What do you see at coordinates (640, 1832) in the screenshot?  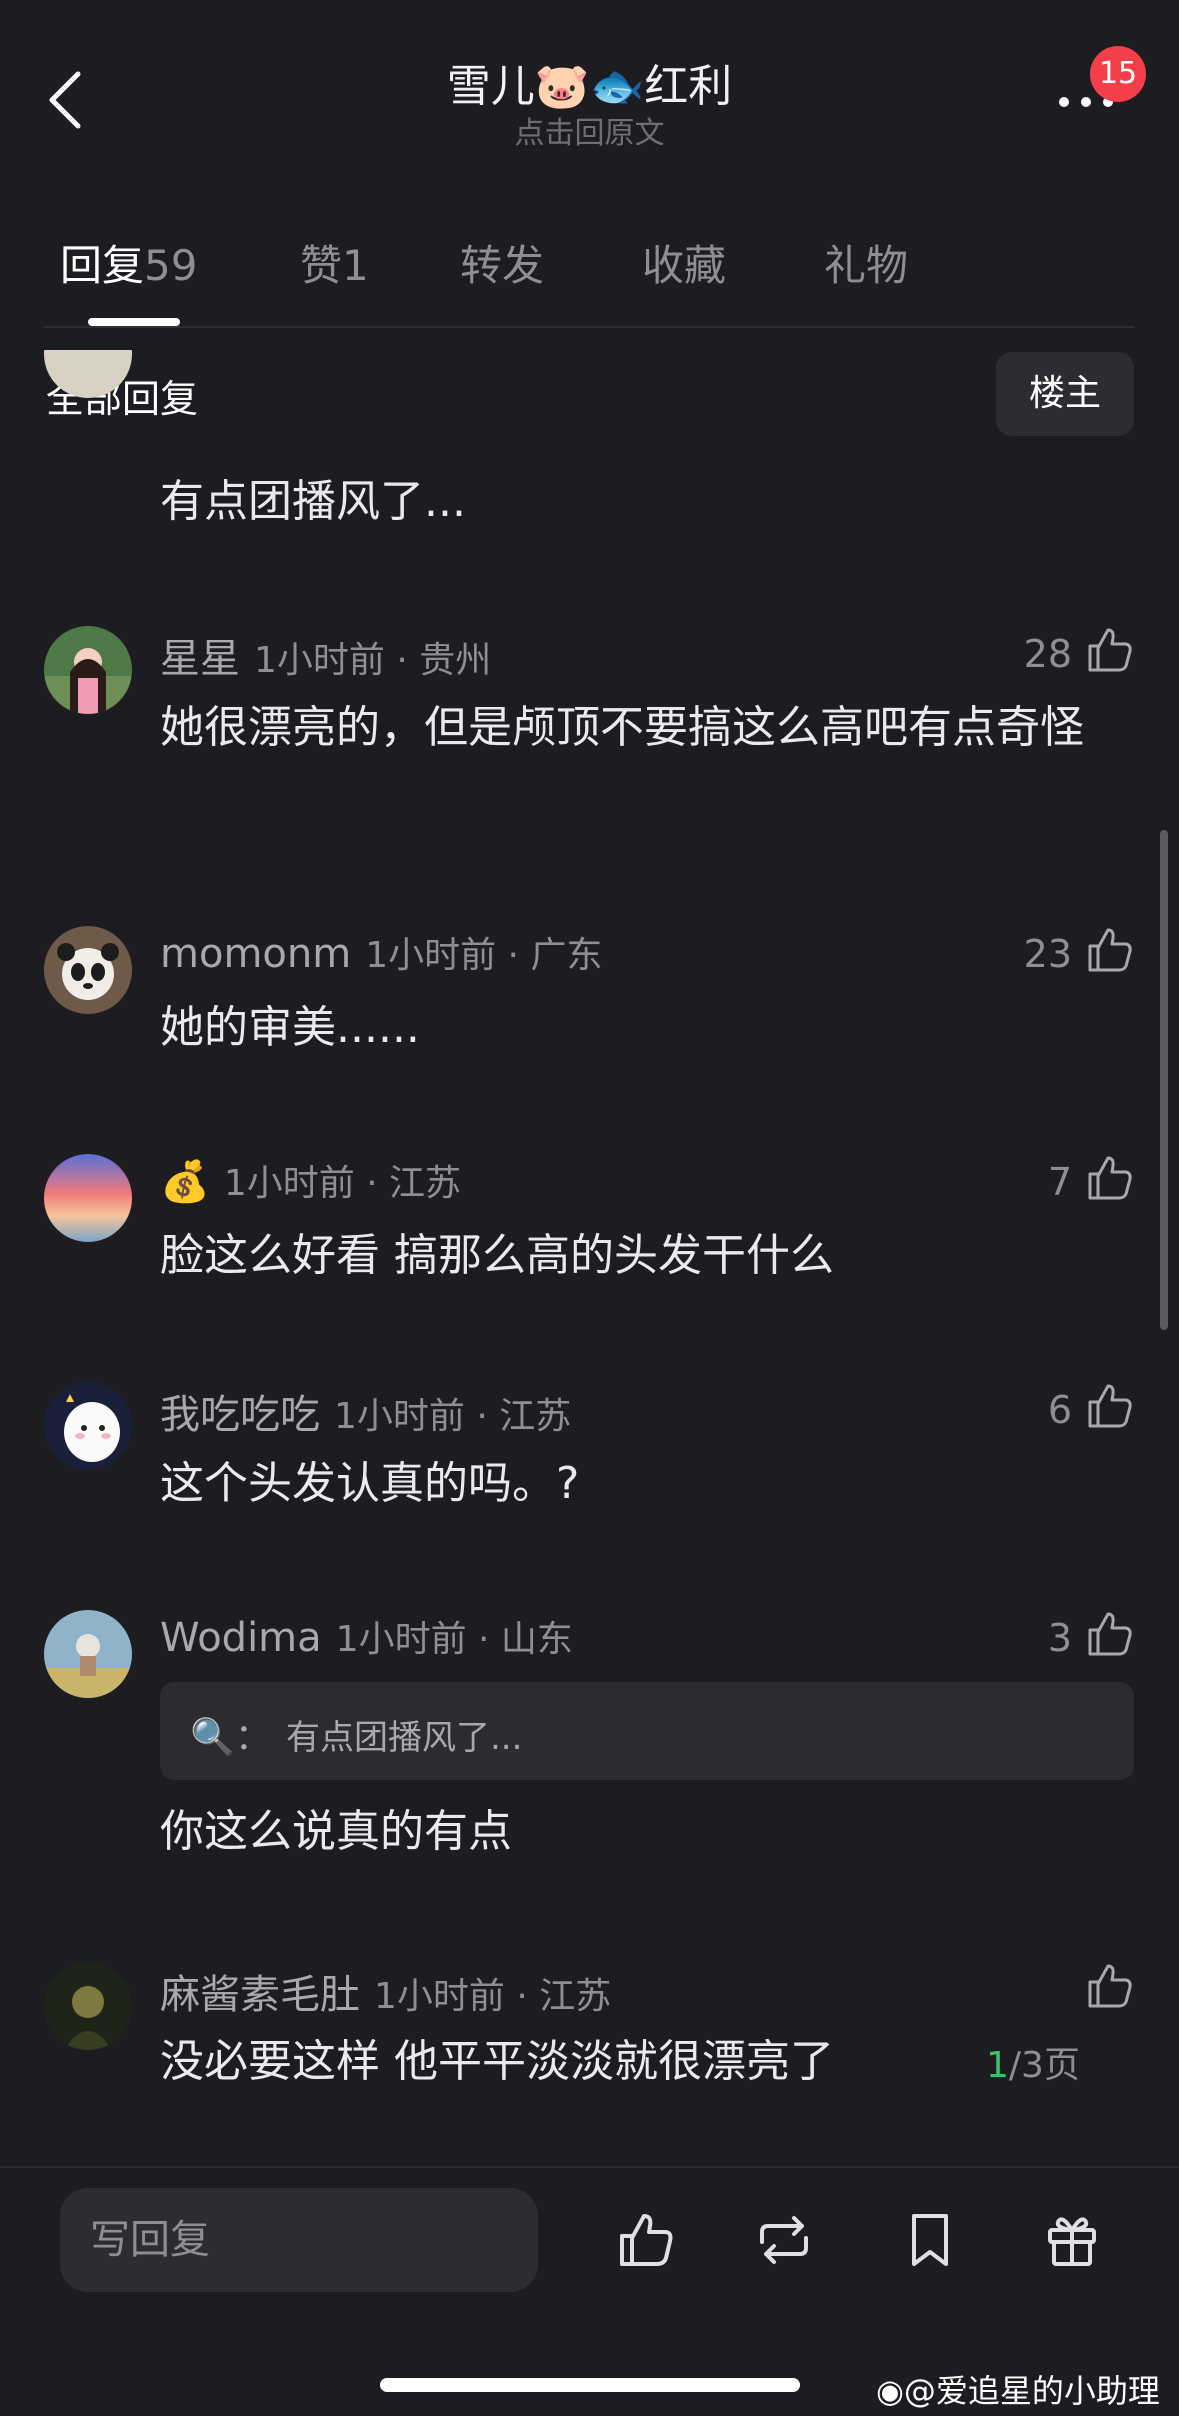 I see `comment-text: 你这么说真的有点` at bounding box center [640, 1832].